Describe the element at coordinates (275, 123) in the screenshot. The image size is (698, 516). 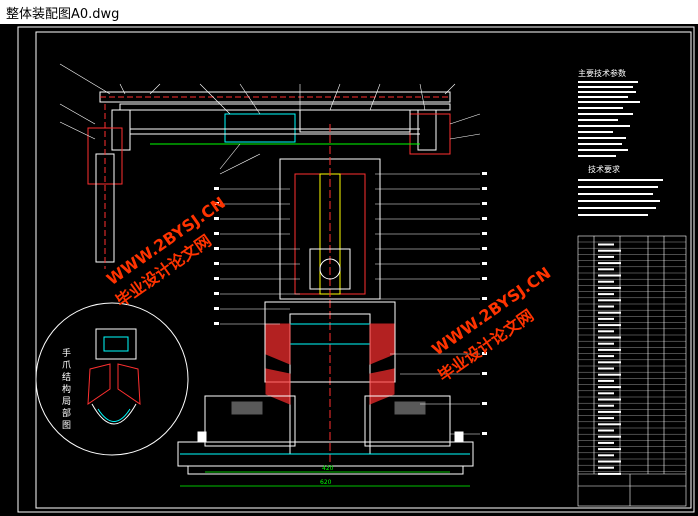
I see `top-arm` at that location.